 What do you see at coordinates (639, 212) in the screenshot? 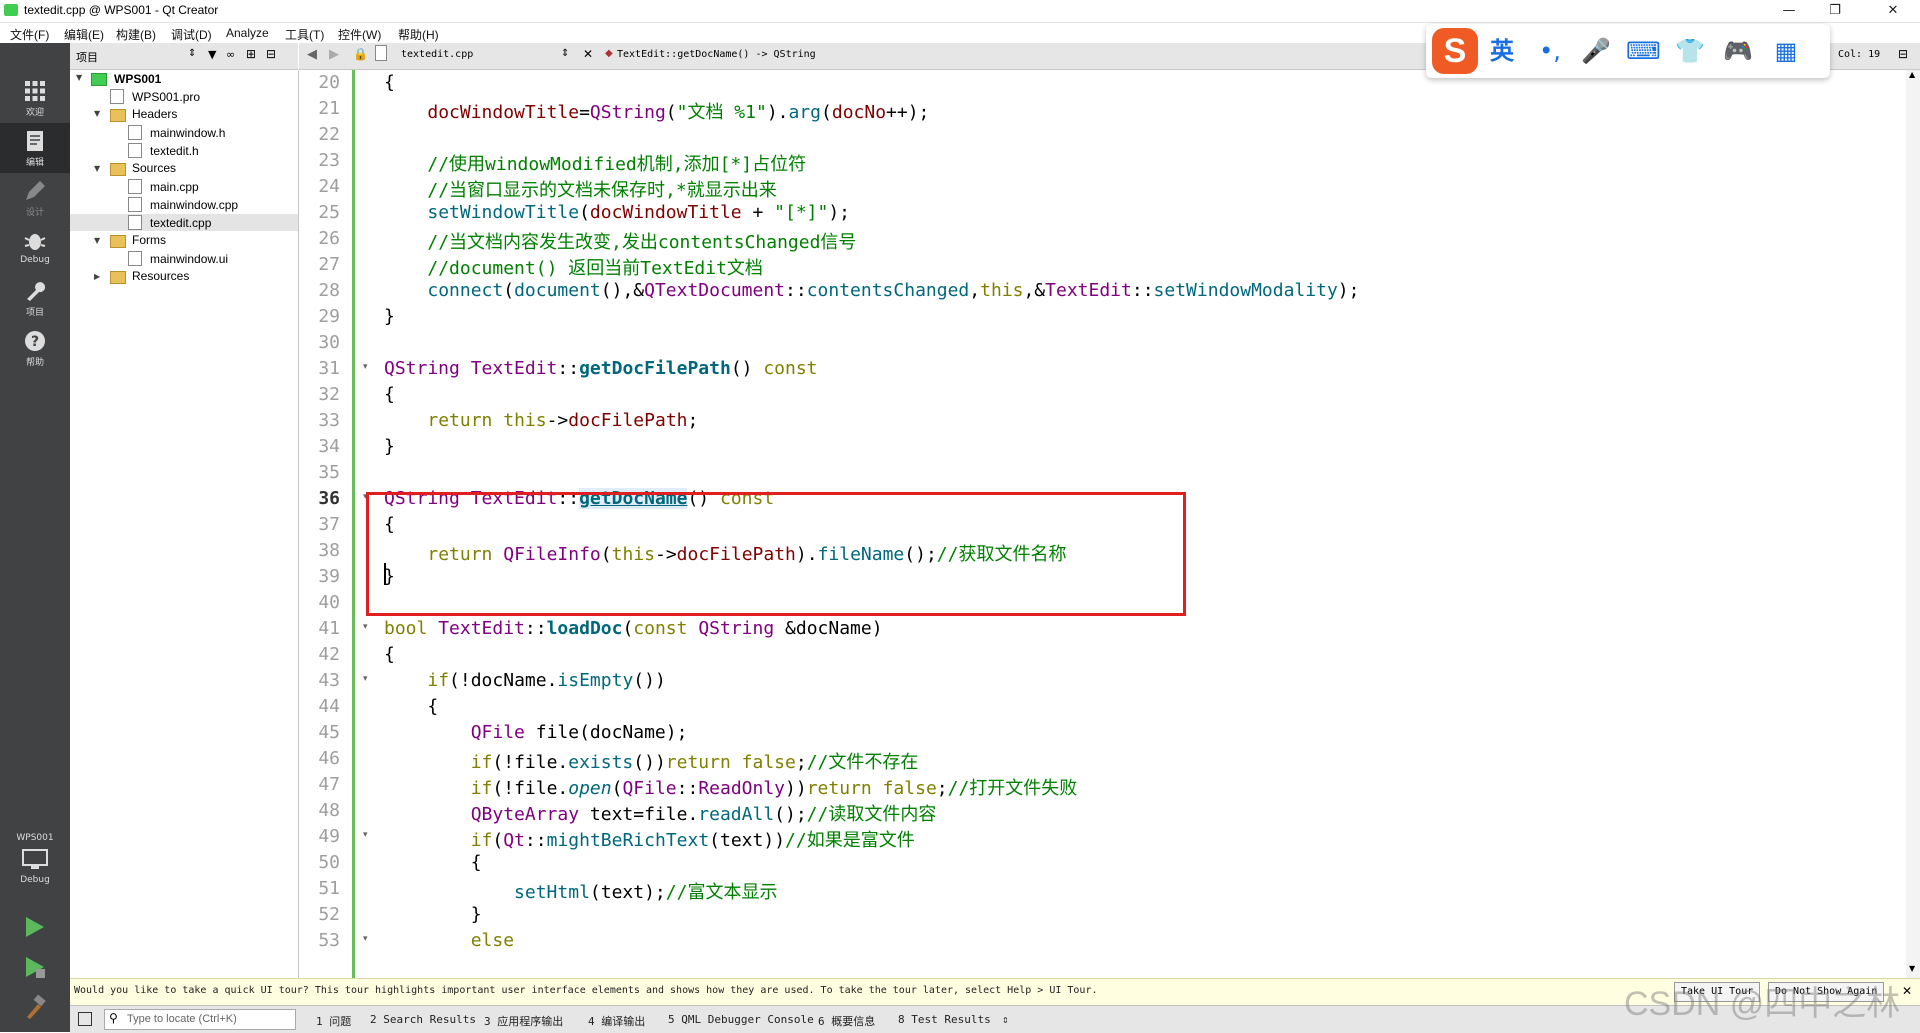
I see `code-line: setWindowTitle(docWindowTitle + "[*]");` at bounding box center [639, 212].